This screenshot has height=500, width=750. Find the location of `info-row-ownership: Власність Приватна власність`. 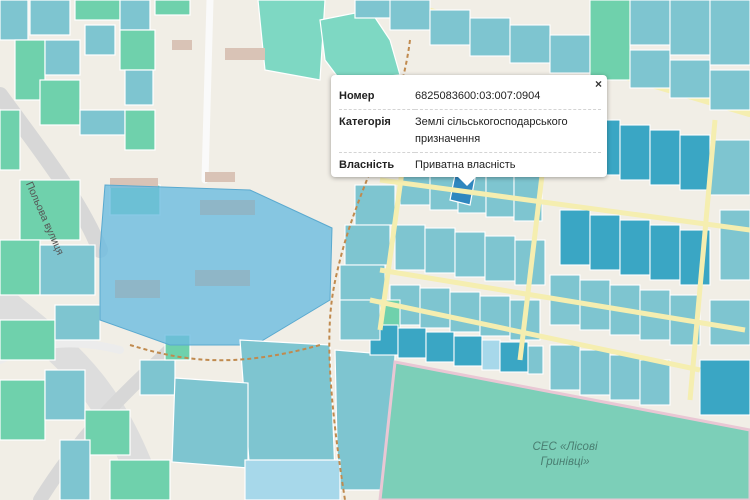

info-row-ownership: Власність Приватна власність is located at coordinates (470, 165).